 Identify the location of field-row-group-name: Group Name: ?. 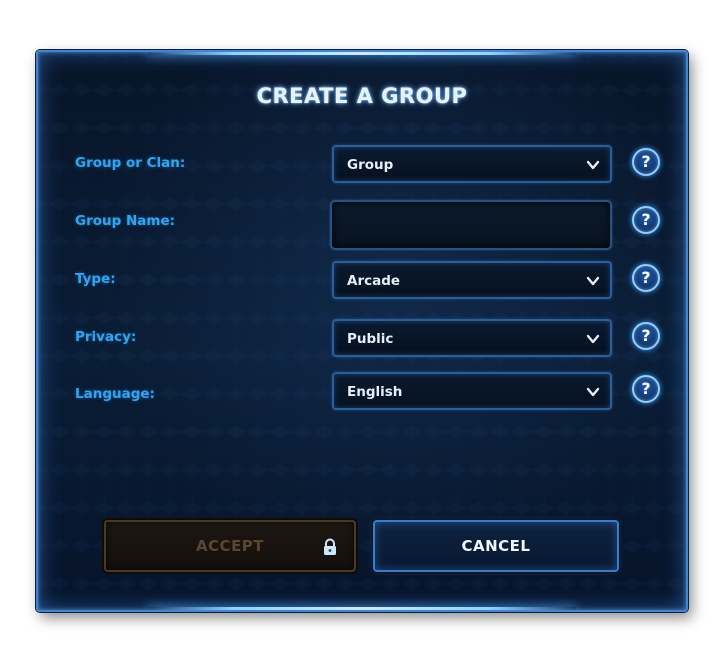
(362, 225).